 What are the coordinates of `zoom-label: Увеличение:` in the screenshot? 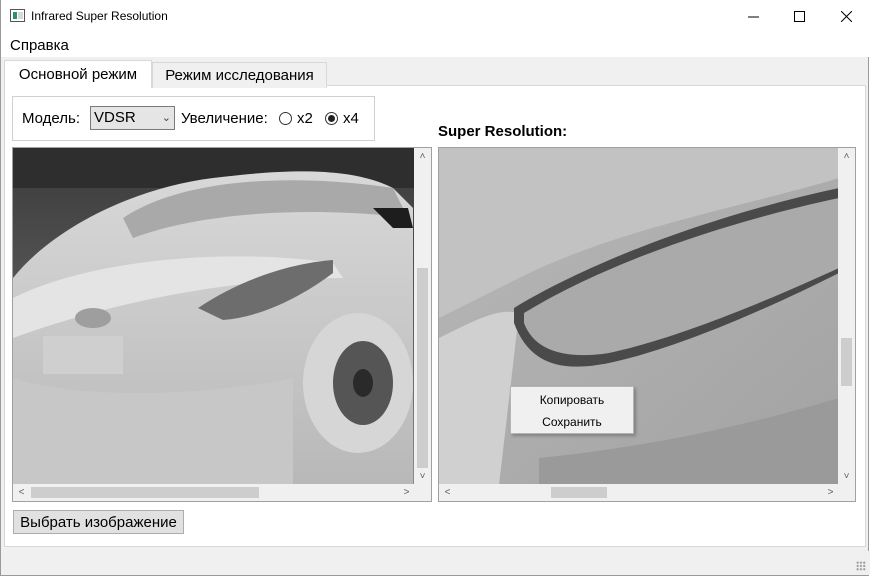 It's located at (224, 118).